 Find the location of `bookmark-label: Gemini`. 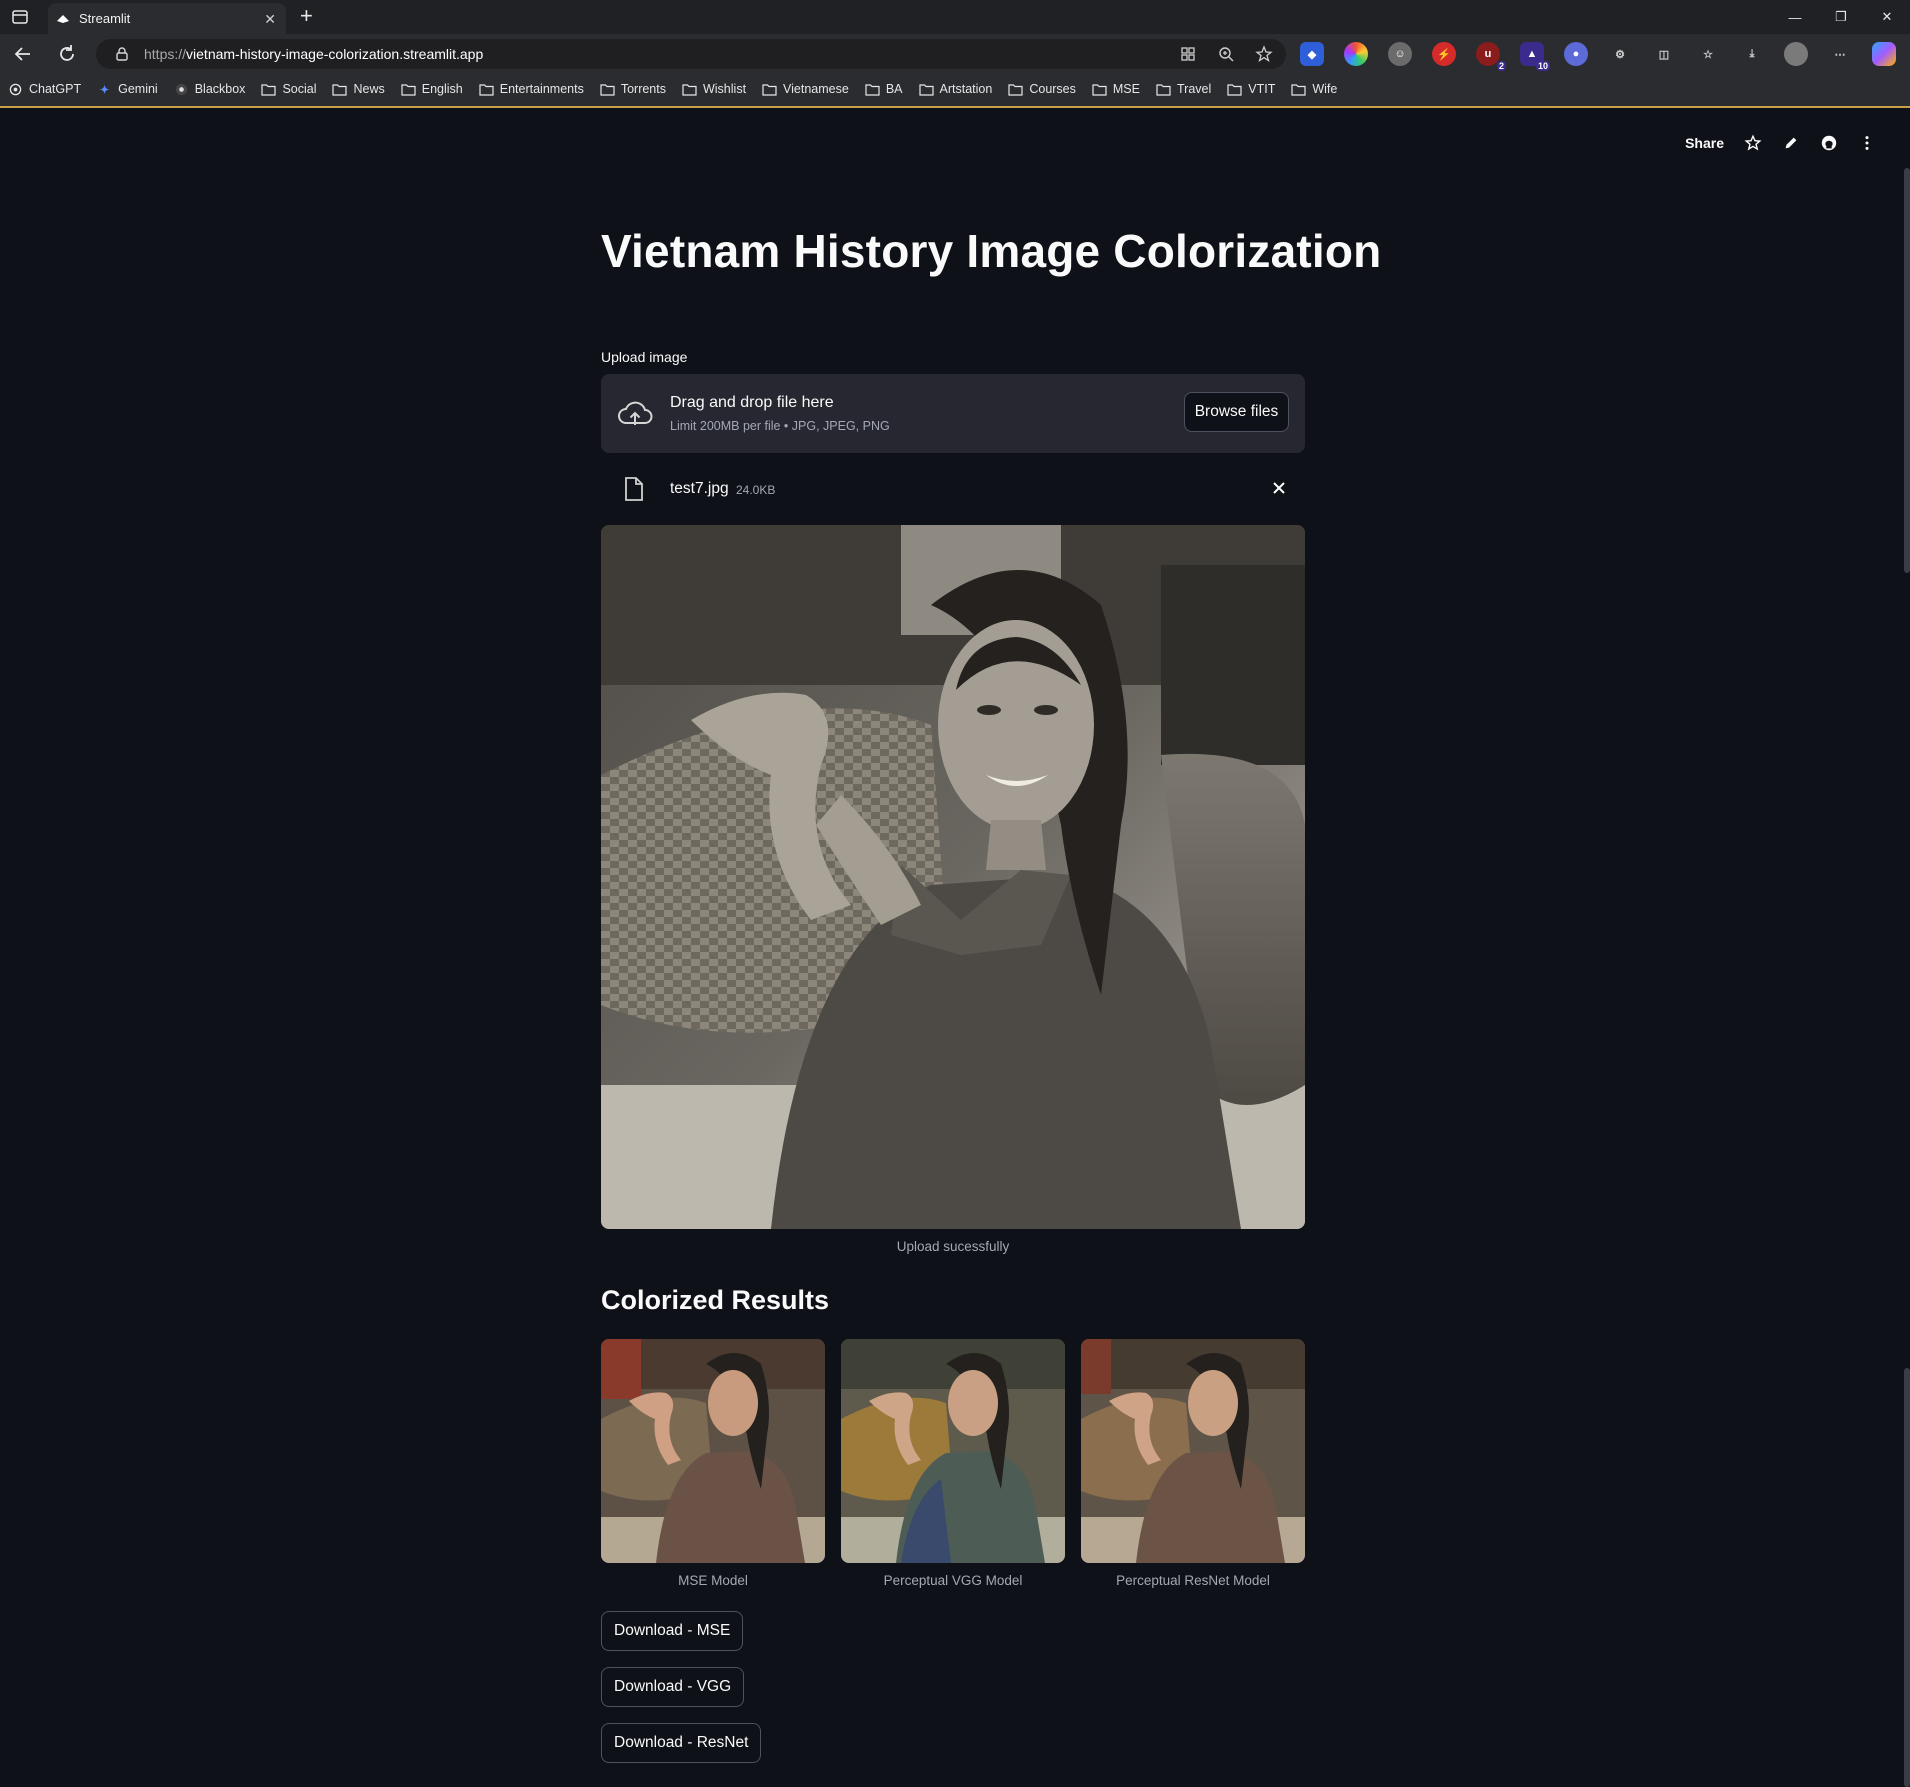

bookmark-label: Gemini is located at coordinates (138, 89).